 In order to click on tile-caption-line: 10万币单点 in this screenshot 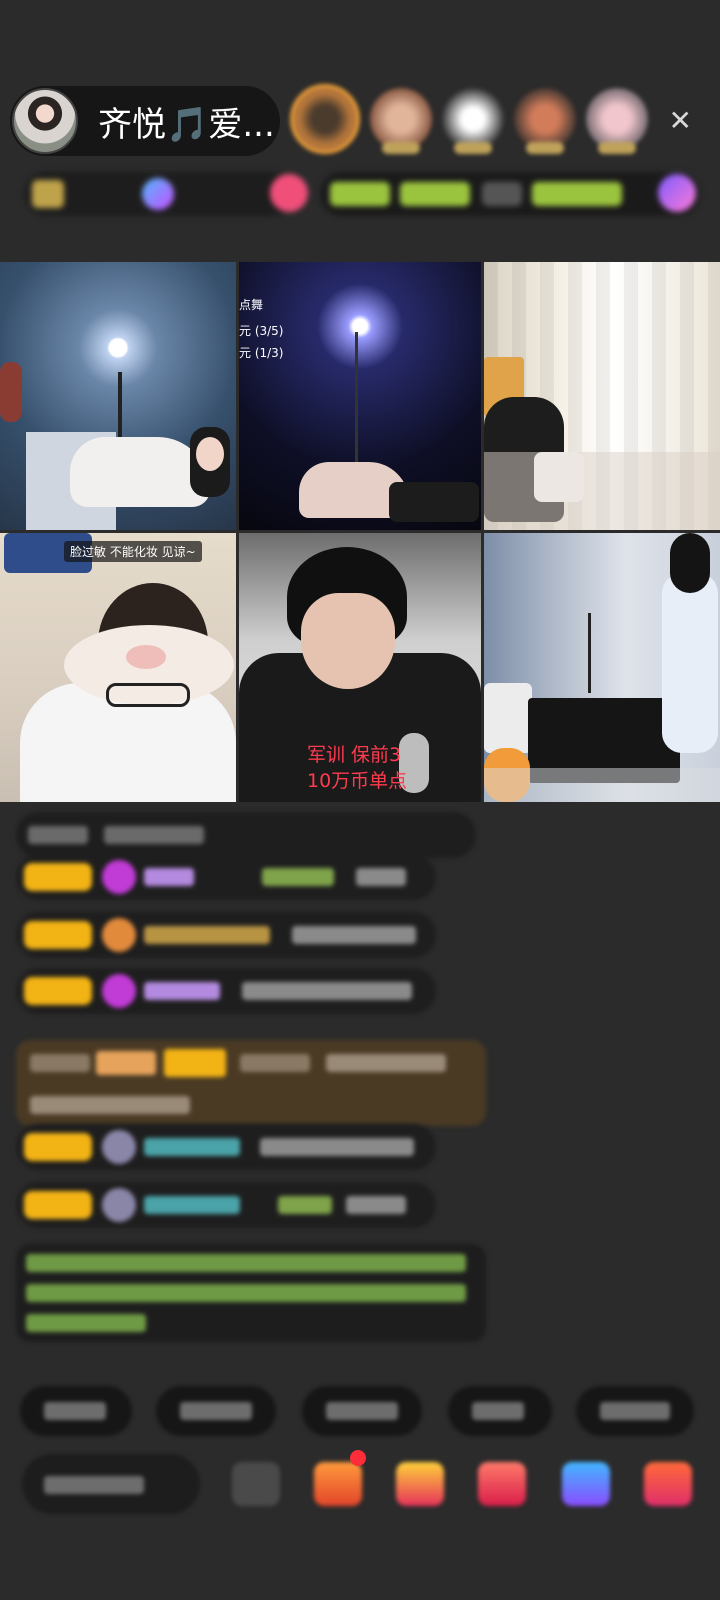, I will do `click(357, 781)`.